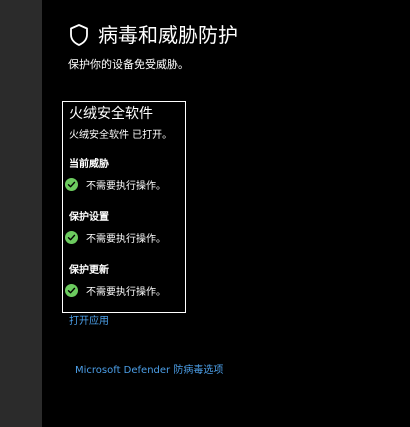  I want to click on section-heading: 保护更新, so click(89, 270).